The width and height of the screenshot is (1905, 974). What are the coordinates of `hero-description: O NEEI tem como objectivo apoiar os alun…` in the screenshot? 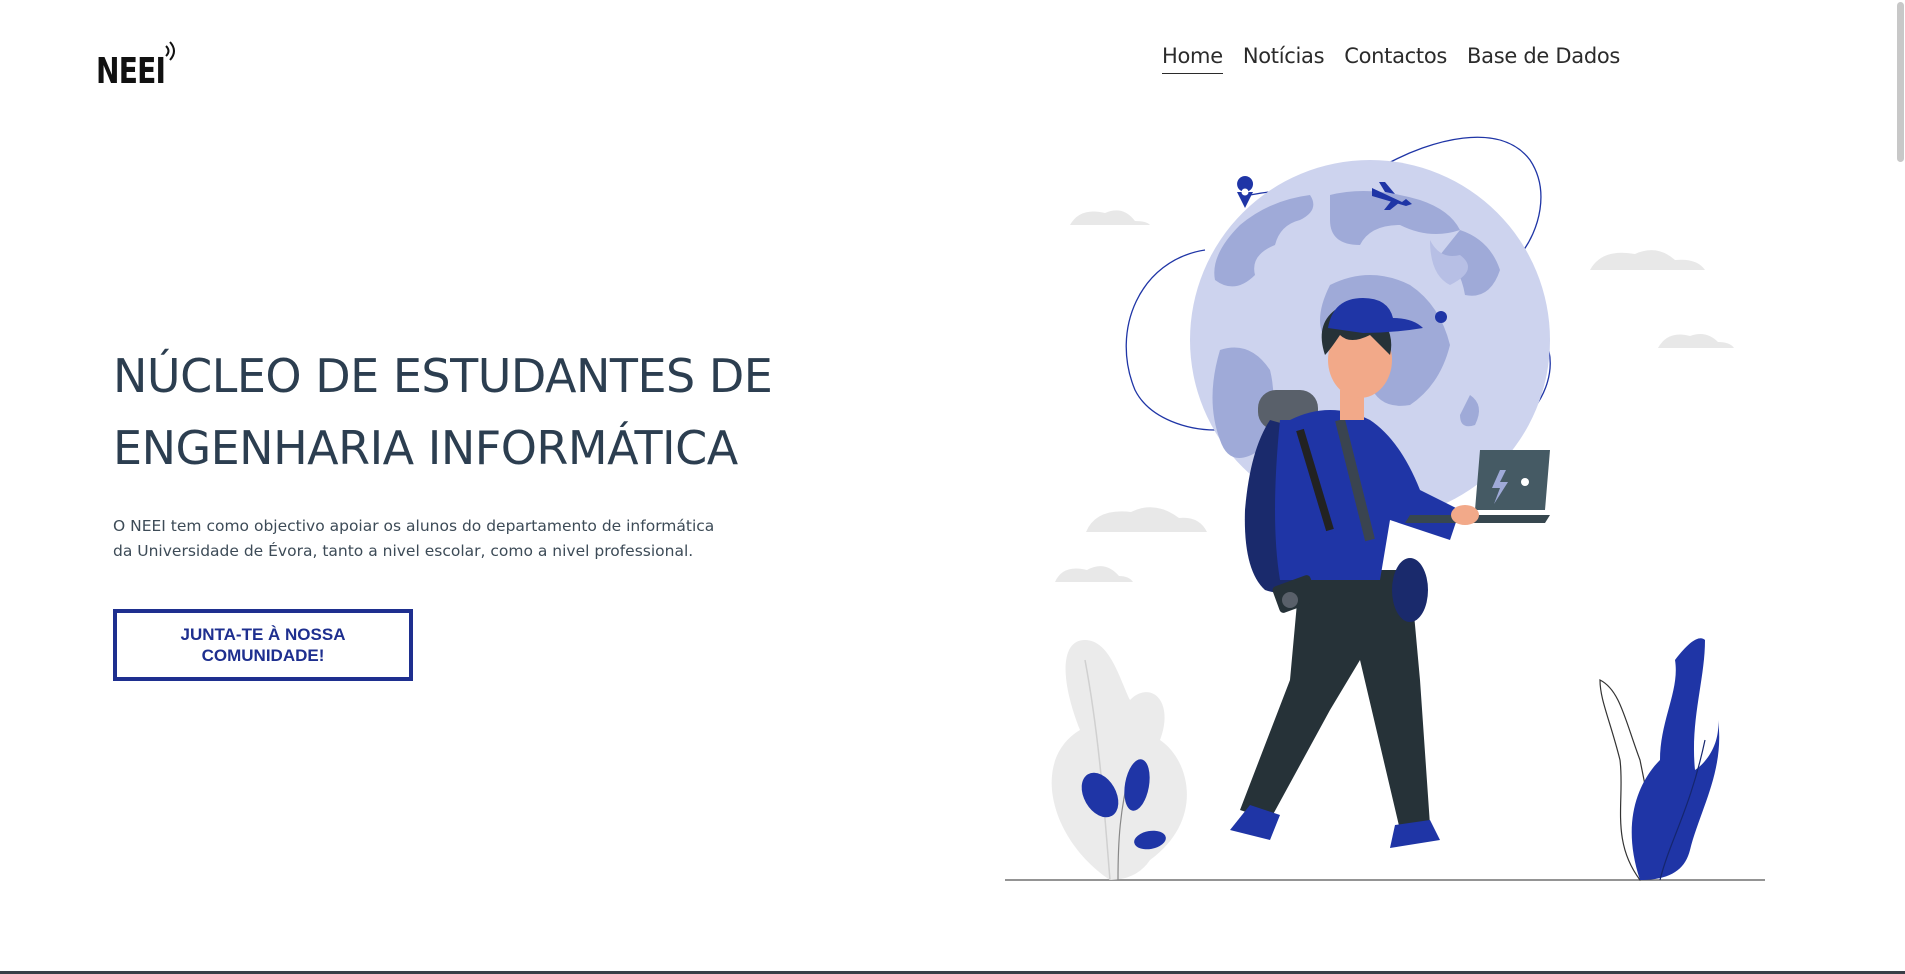 It's located at (428, 539).